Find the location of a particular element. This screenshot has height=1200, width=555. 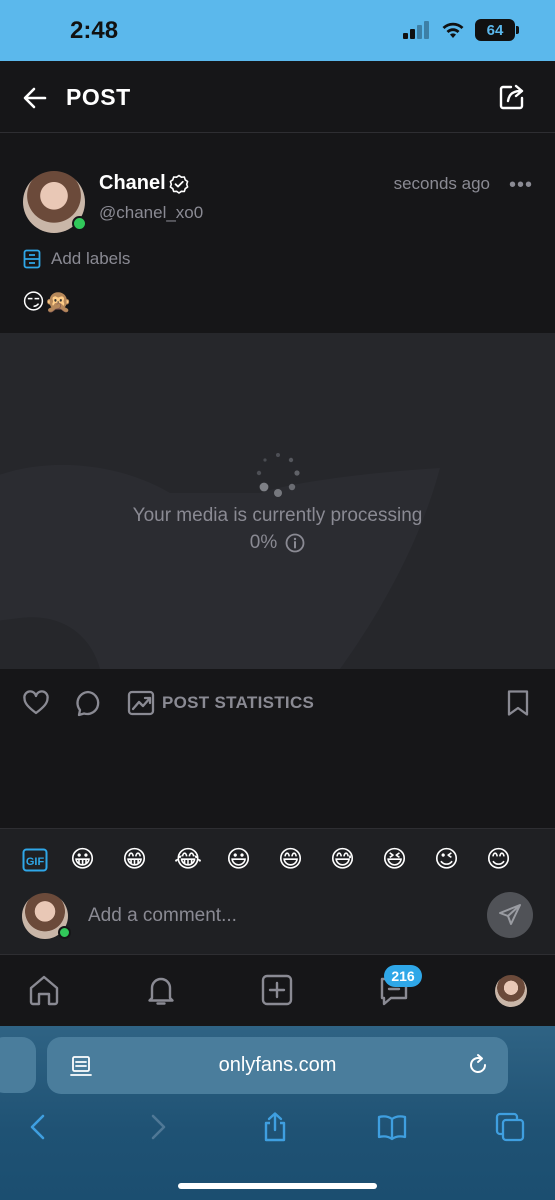

address-bar: onlyfans.com is located at coordinates (277, 1065).